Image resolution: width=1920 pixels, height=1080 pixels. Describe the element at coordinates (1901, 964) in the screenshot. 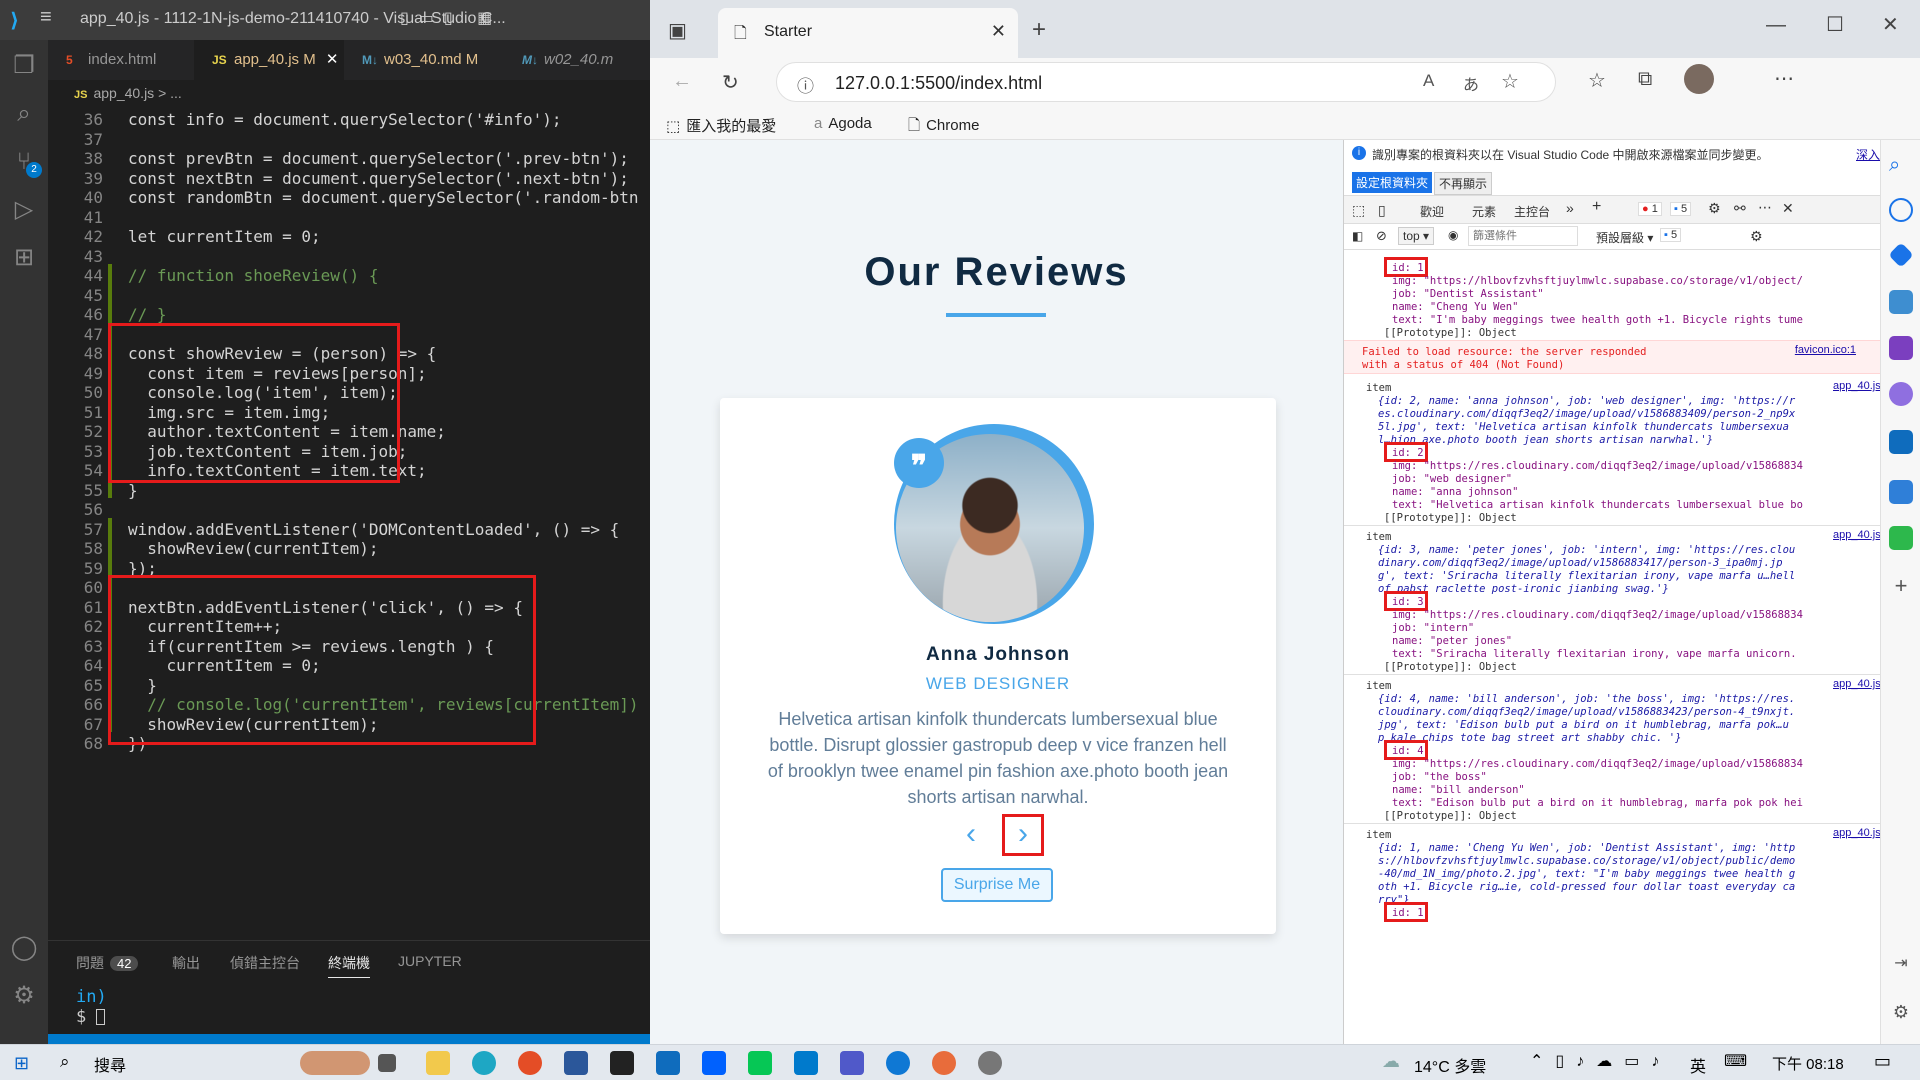

I see `hide-sidebar-icon: ⇥` at that location.